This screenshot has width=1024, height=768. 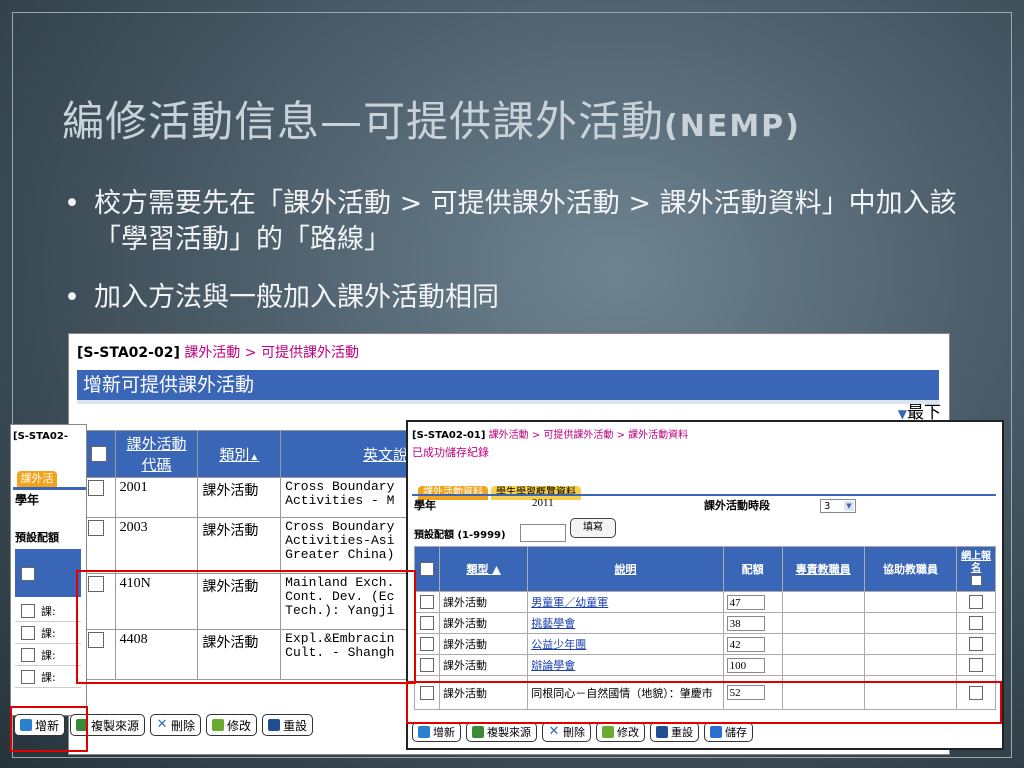 I want to click on row-desc: 挑藝學會, so click(x=625, y=623).